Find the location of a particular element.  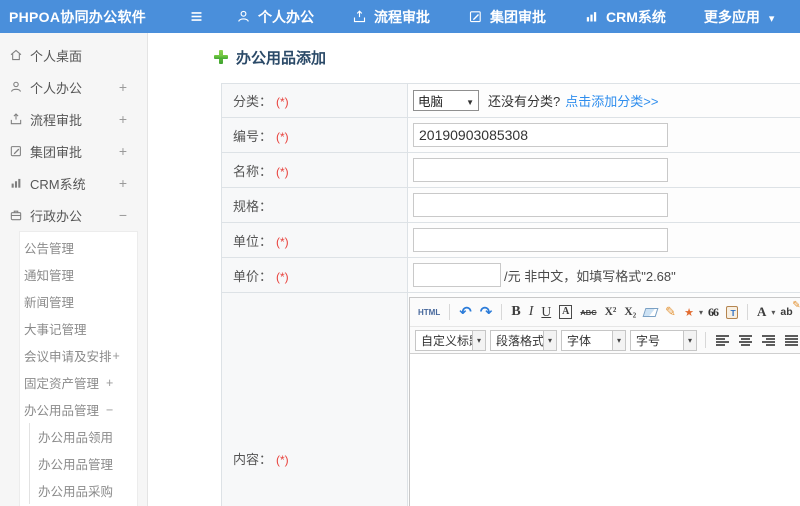

code-input is located at coordinates (540, 135).